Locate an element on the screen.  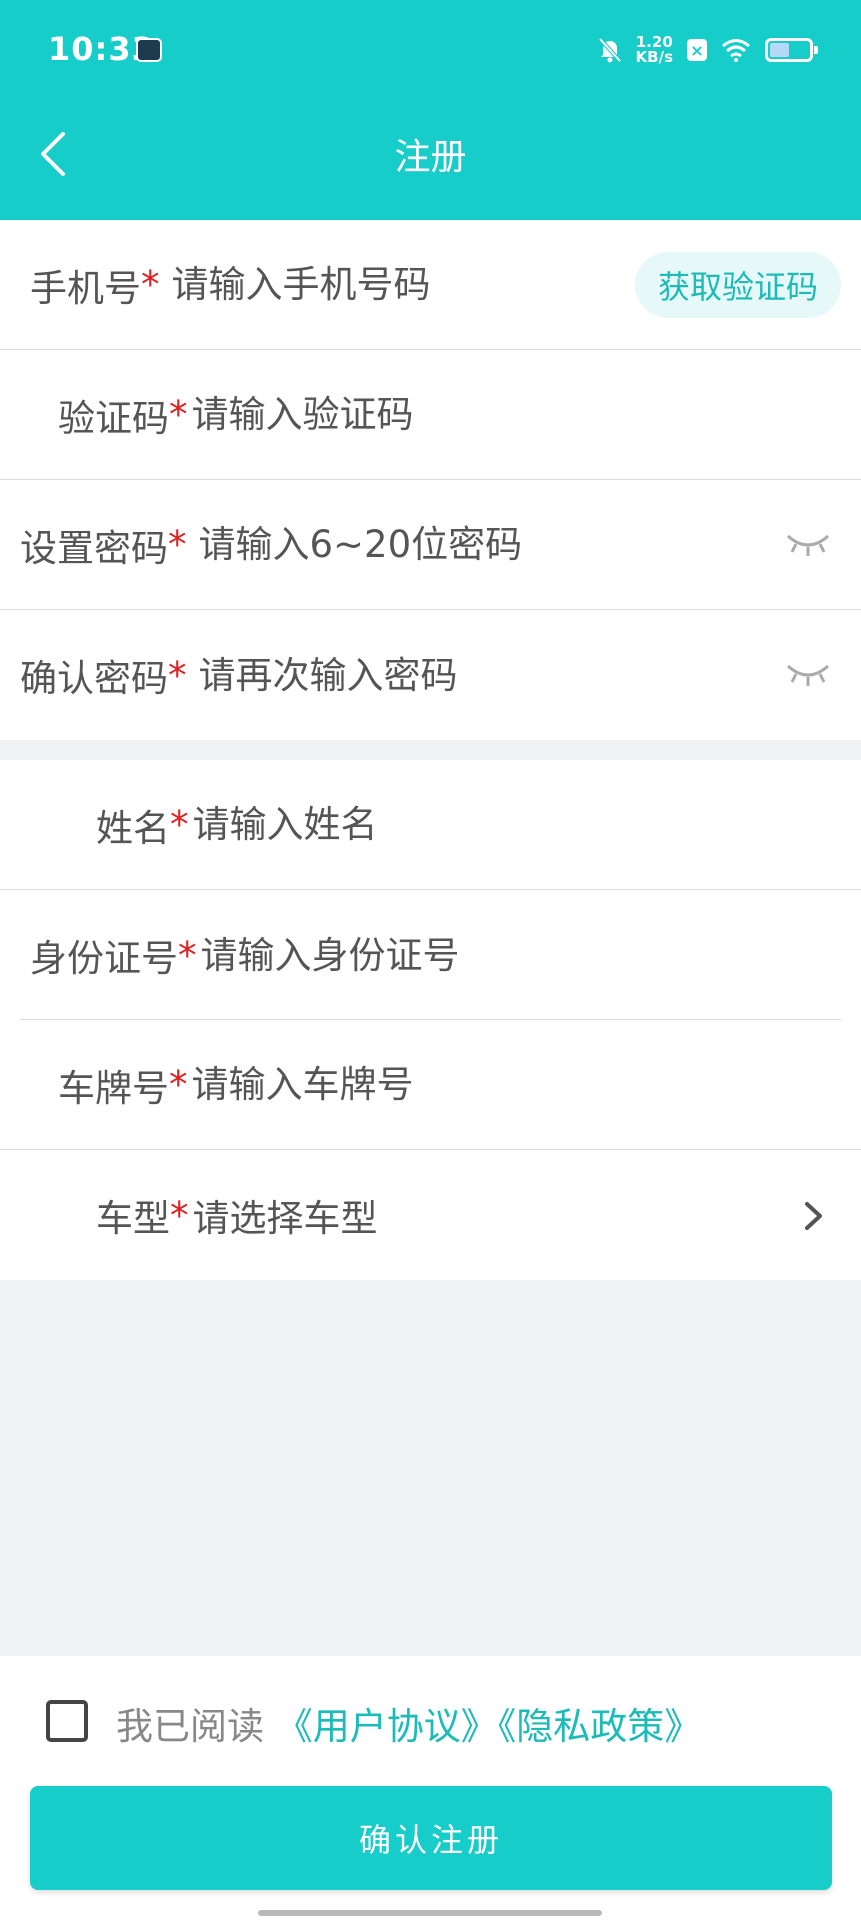
confirm-password-label: 确认密码 is located at coordinates (94, 678).